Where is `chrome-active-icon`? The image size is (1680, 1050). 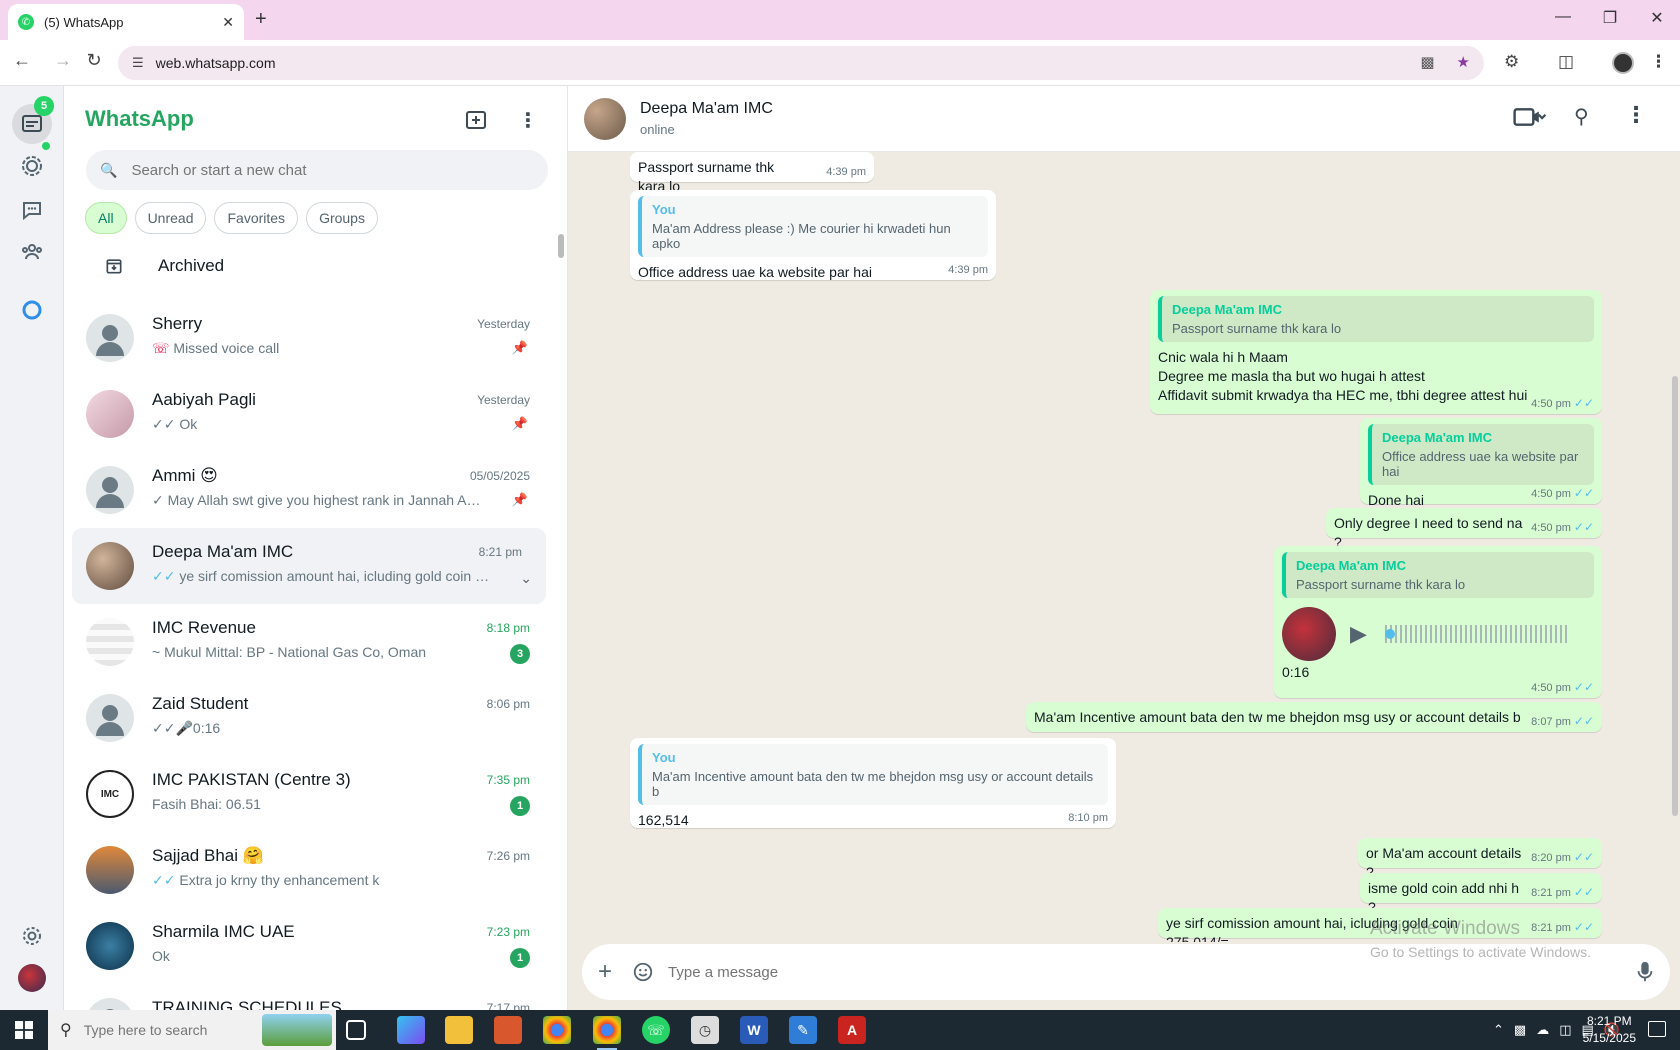
chrome-active-icon is located at coordinates (607, 1033).